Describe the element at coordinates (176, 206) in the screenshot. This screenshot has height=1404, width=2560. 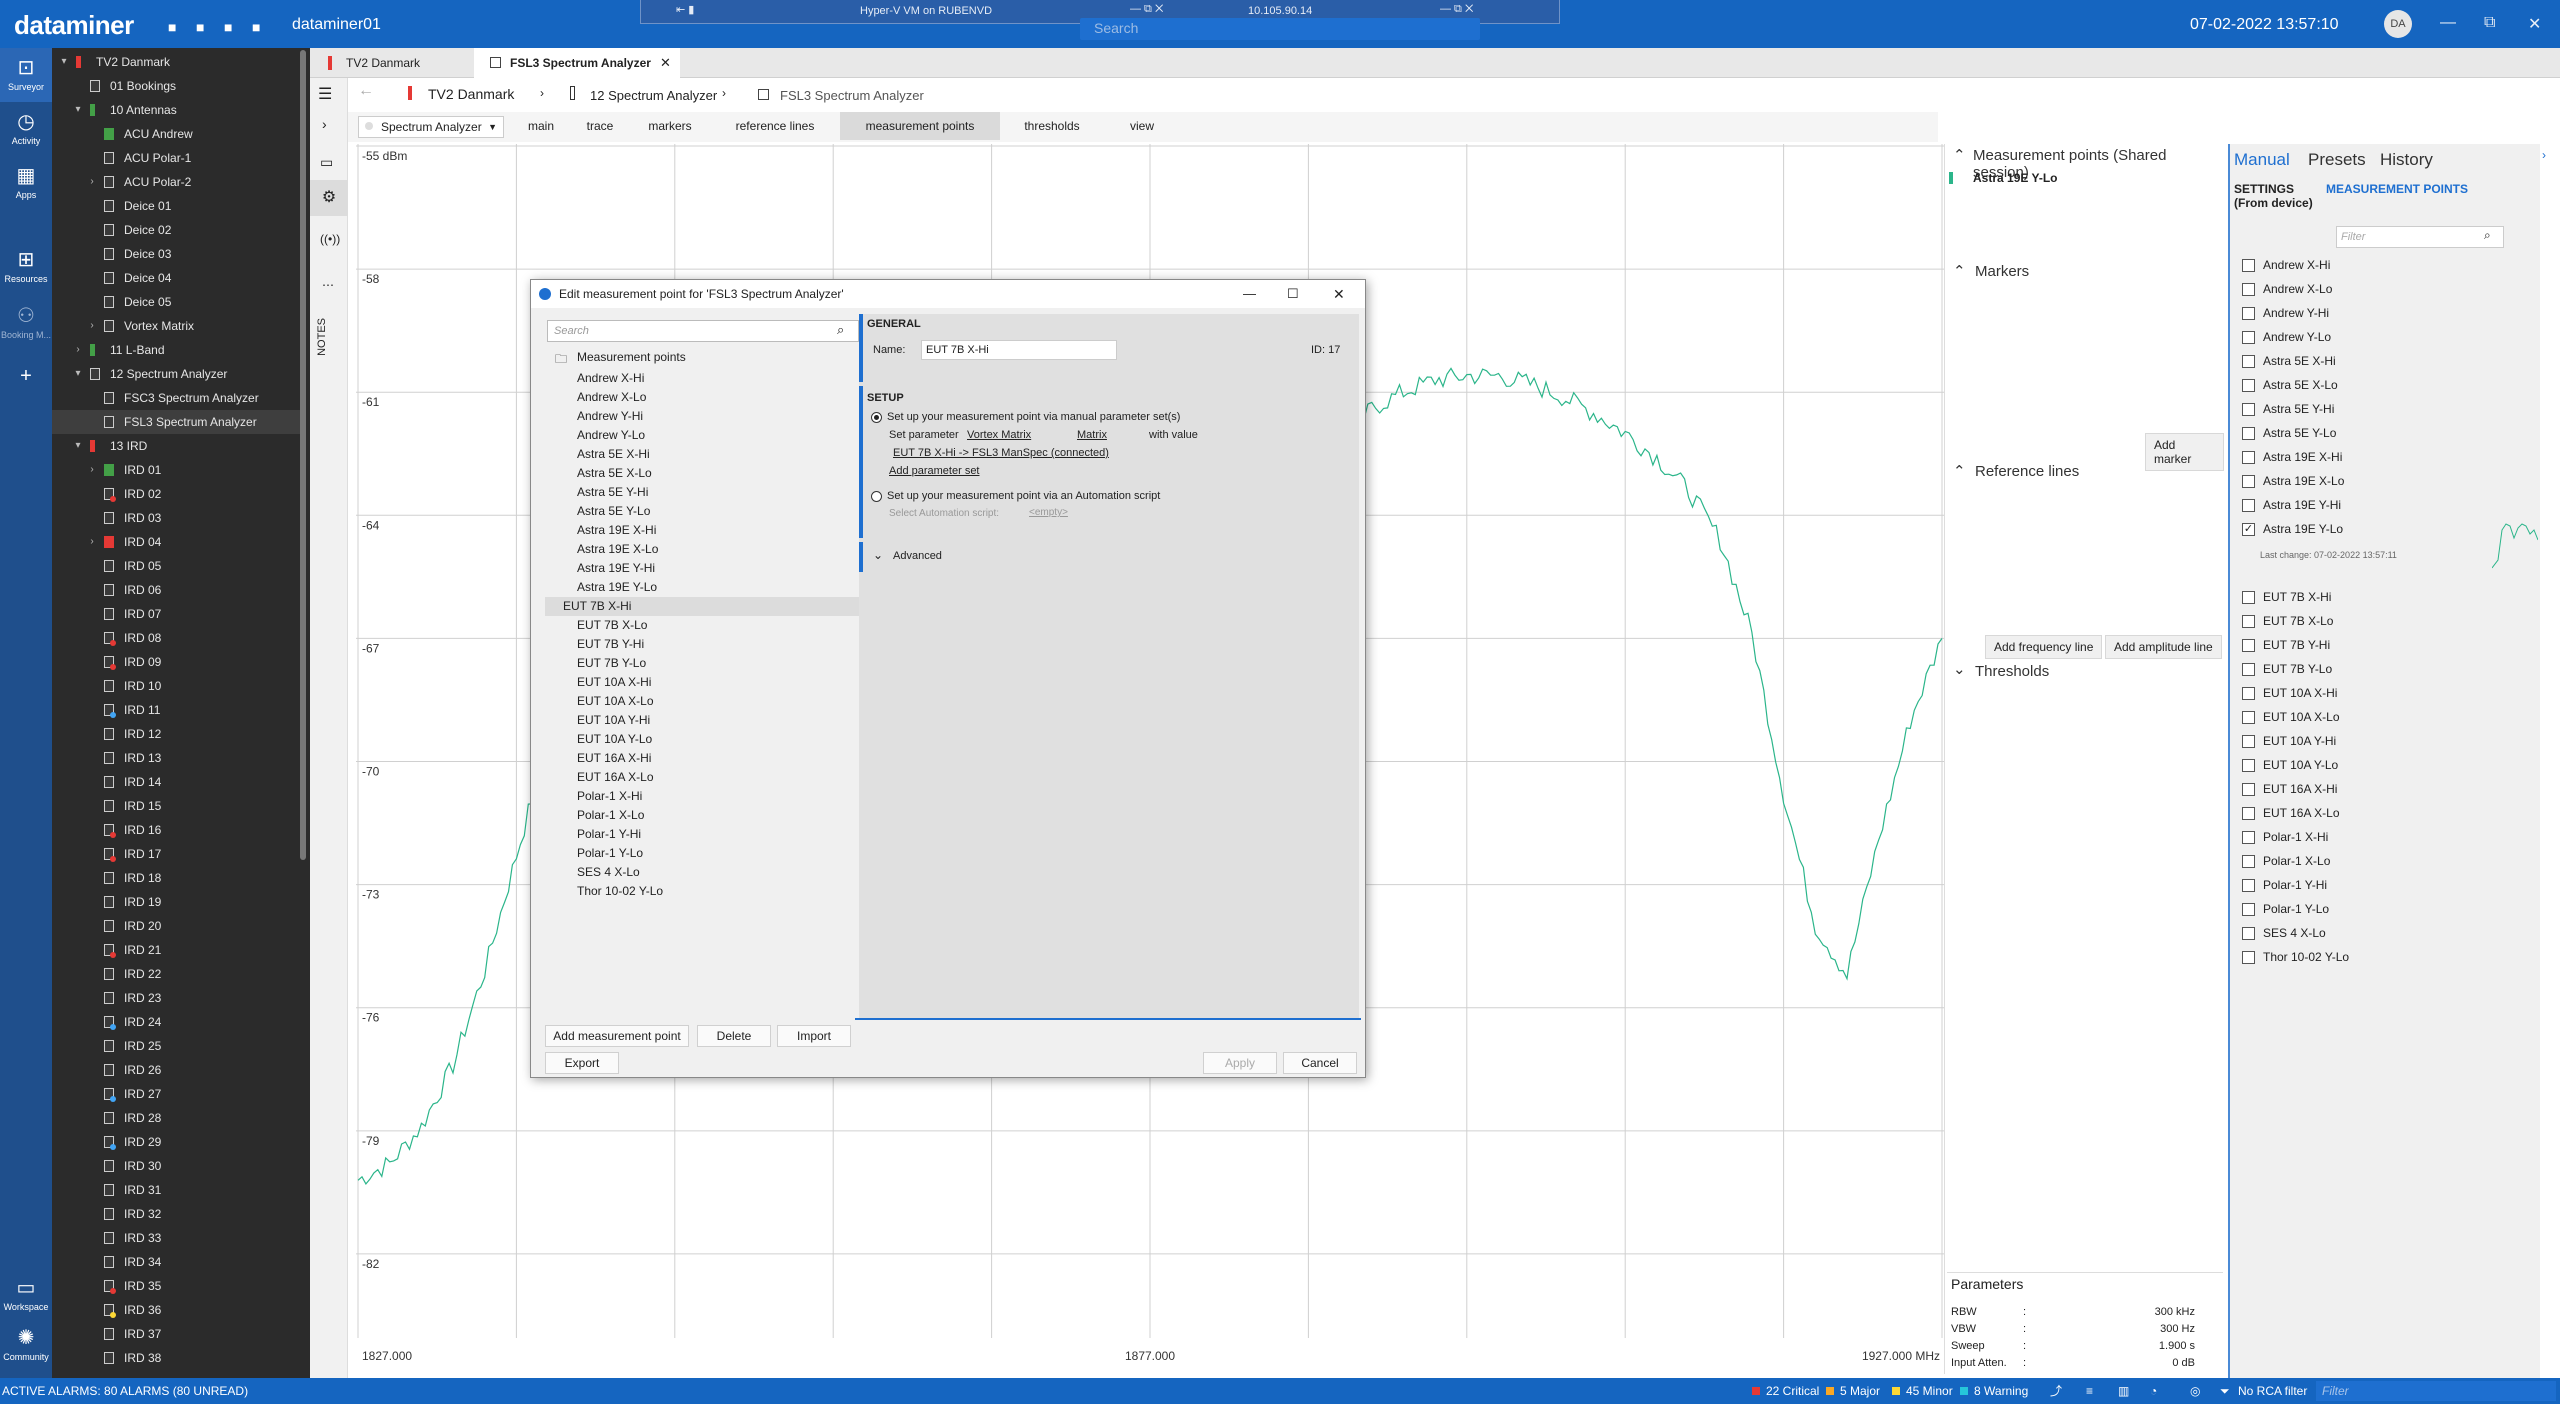
I see `surveyor-item: Deice 01` at that location.